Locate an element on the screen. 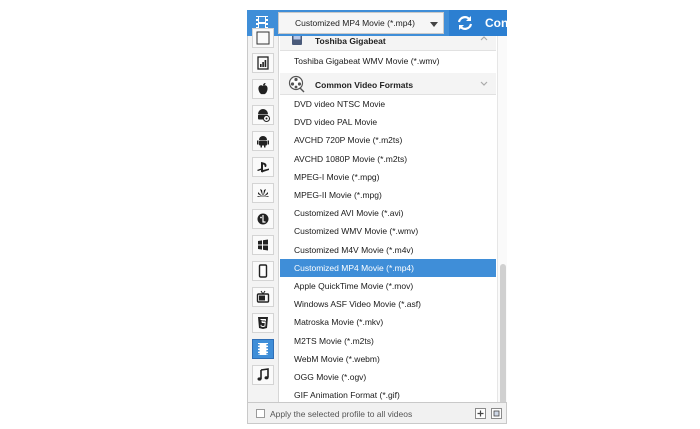 This screenshot has height=429, width=700. lg-icon is located at coordinates (263, 219).